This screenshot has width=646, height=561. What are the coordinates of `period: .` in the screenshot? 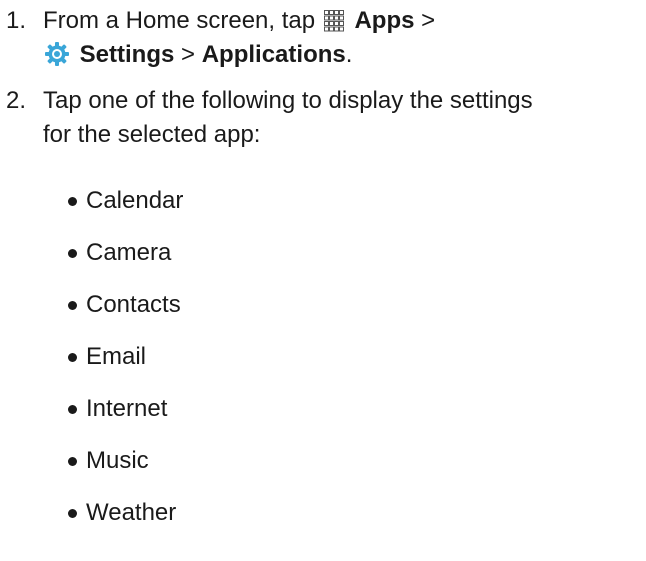 It's located at (349, 54).